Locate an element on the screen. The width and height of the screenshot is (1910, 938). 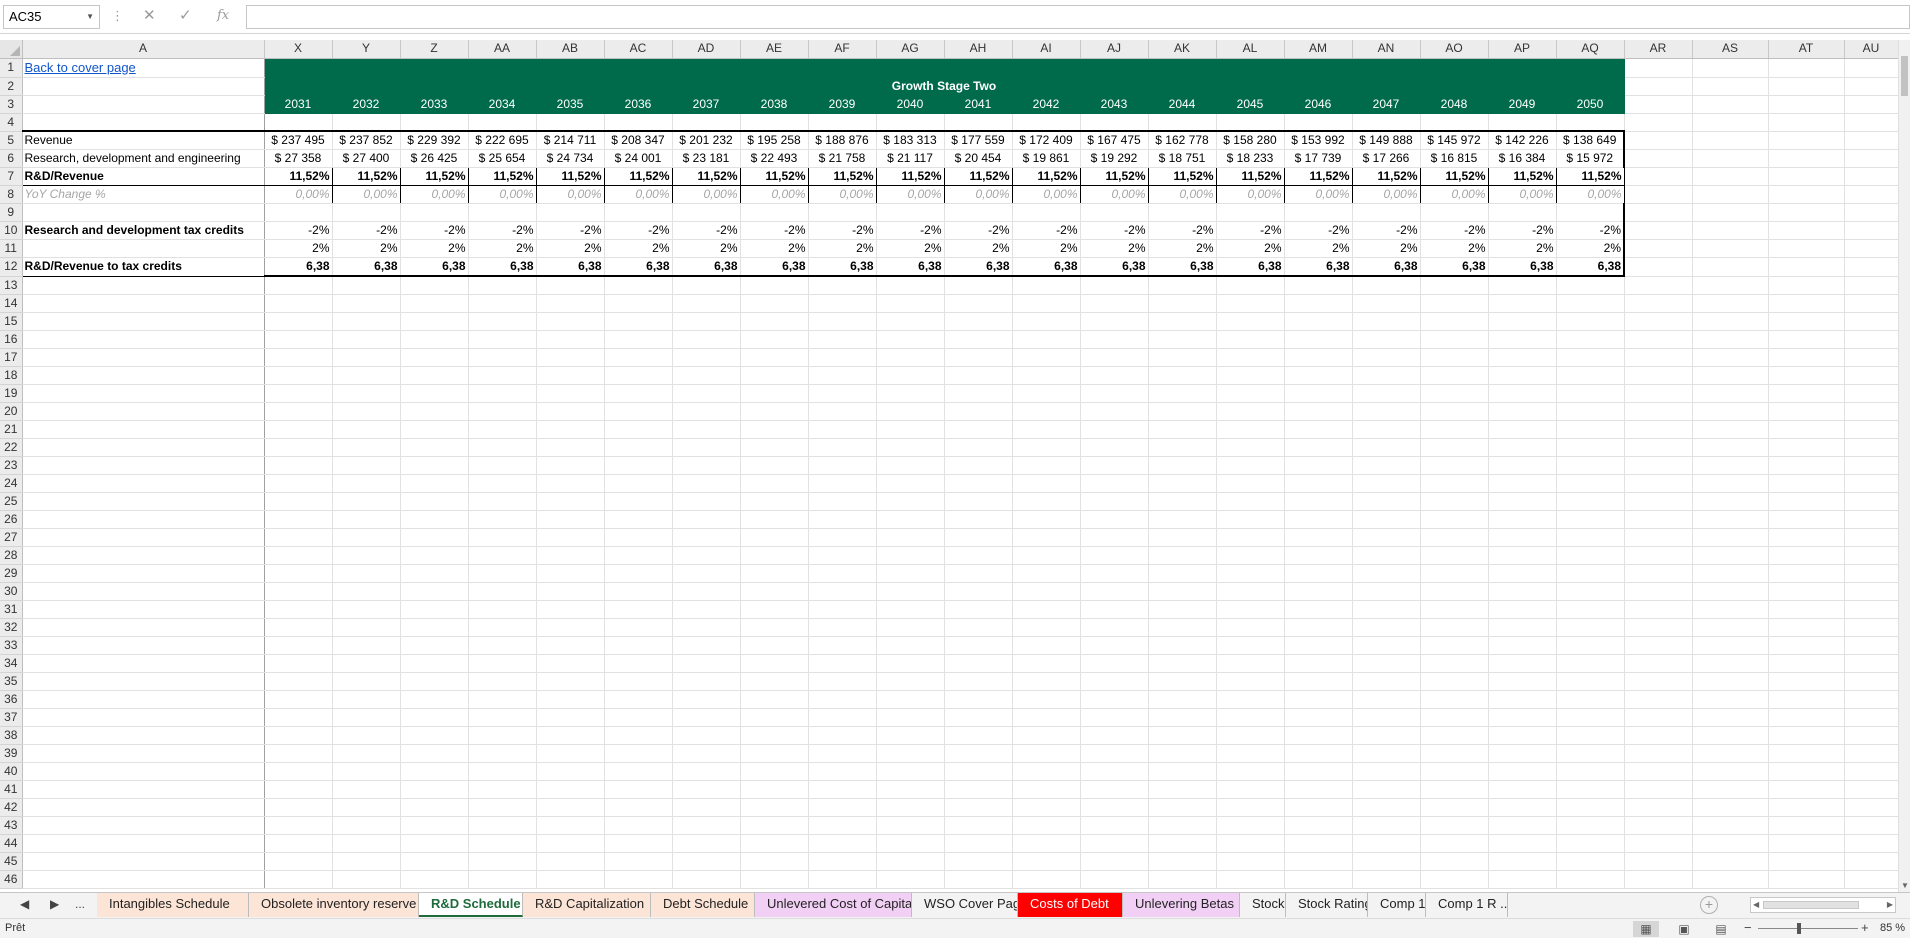
column-header: A is located at coordinates (143, 49).